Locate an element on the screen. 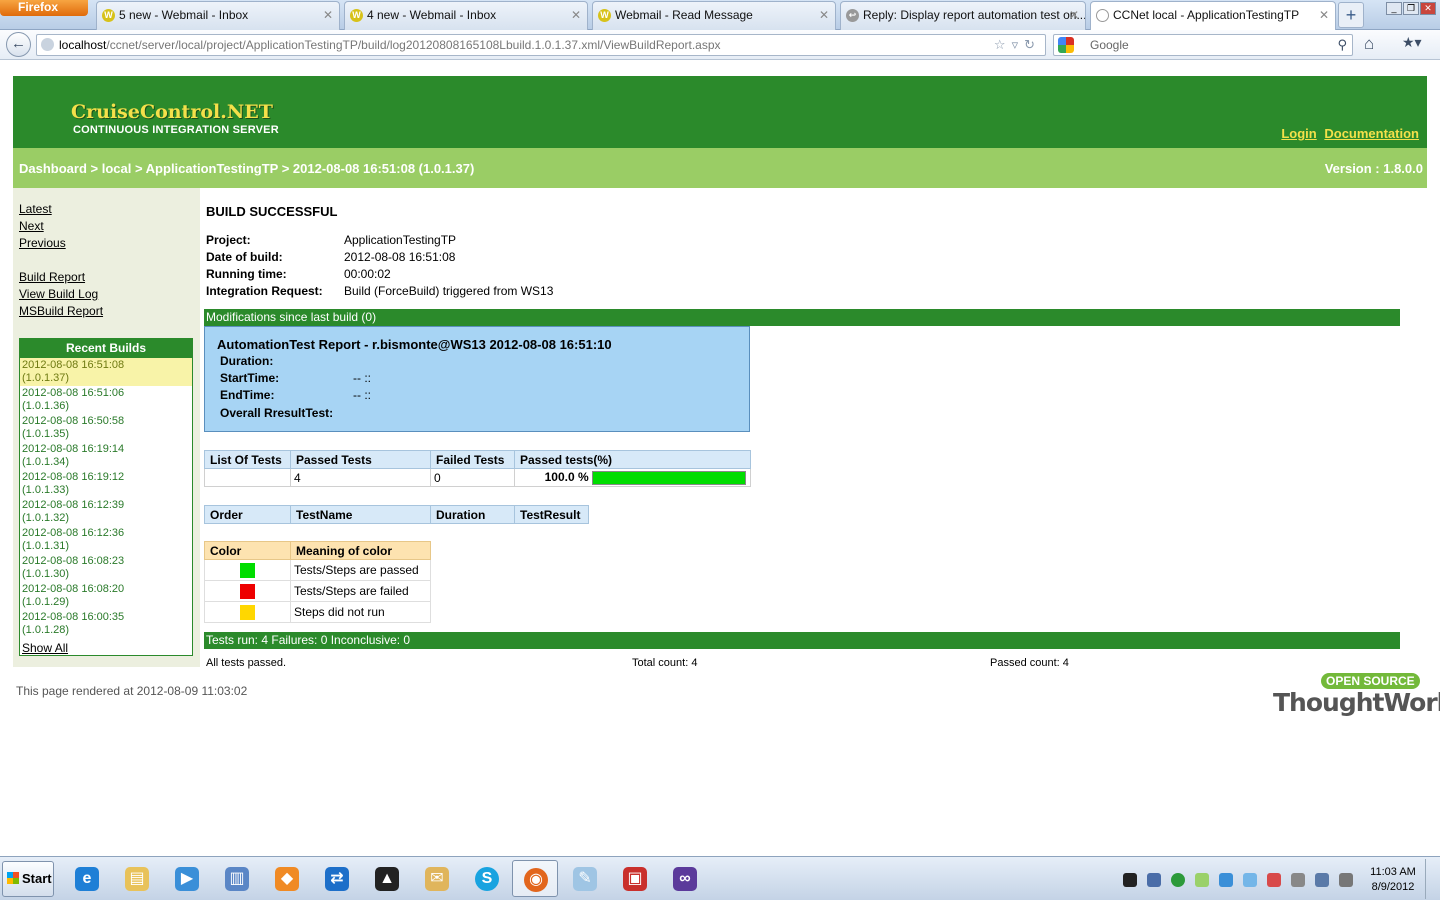  recent-build-item: 2012-08-08 16:00:35 (1.0.1.28) is located at coordinates (106, 624).